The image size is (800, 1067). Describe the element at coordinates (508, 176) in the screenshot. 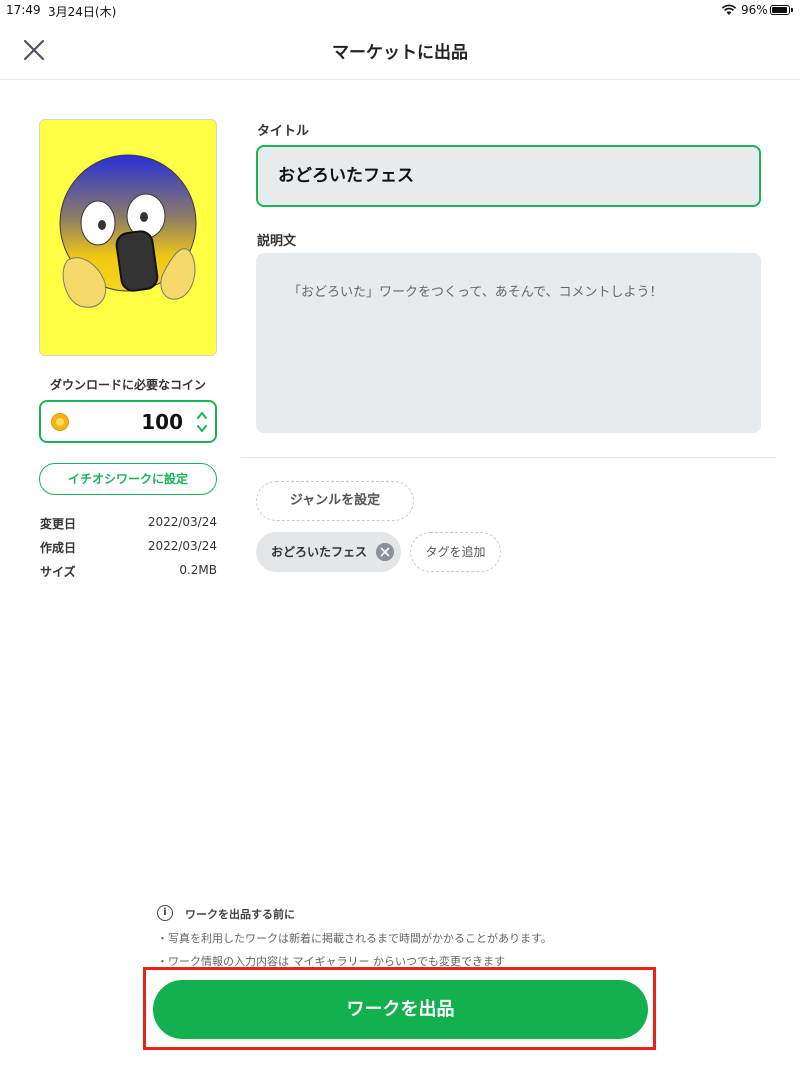

I see `title-input: おどろいたフェス` at that location.